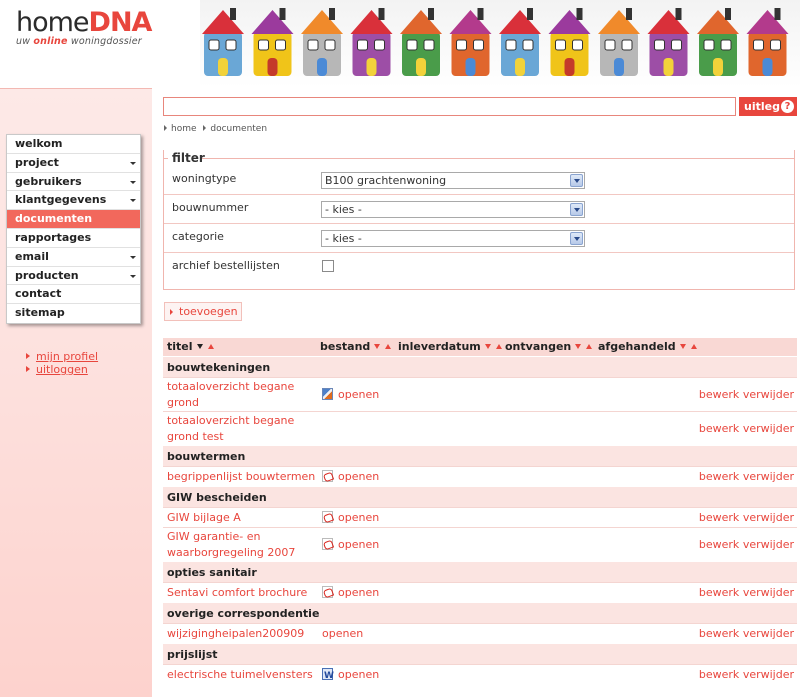 This screenshot has height=697, width=800. I want to click on nav-item-welkom: welkom, so click(73, 144).